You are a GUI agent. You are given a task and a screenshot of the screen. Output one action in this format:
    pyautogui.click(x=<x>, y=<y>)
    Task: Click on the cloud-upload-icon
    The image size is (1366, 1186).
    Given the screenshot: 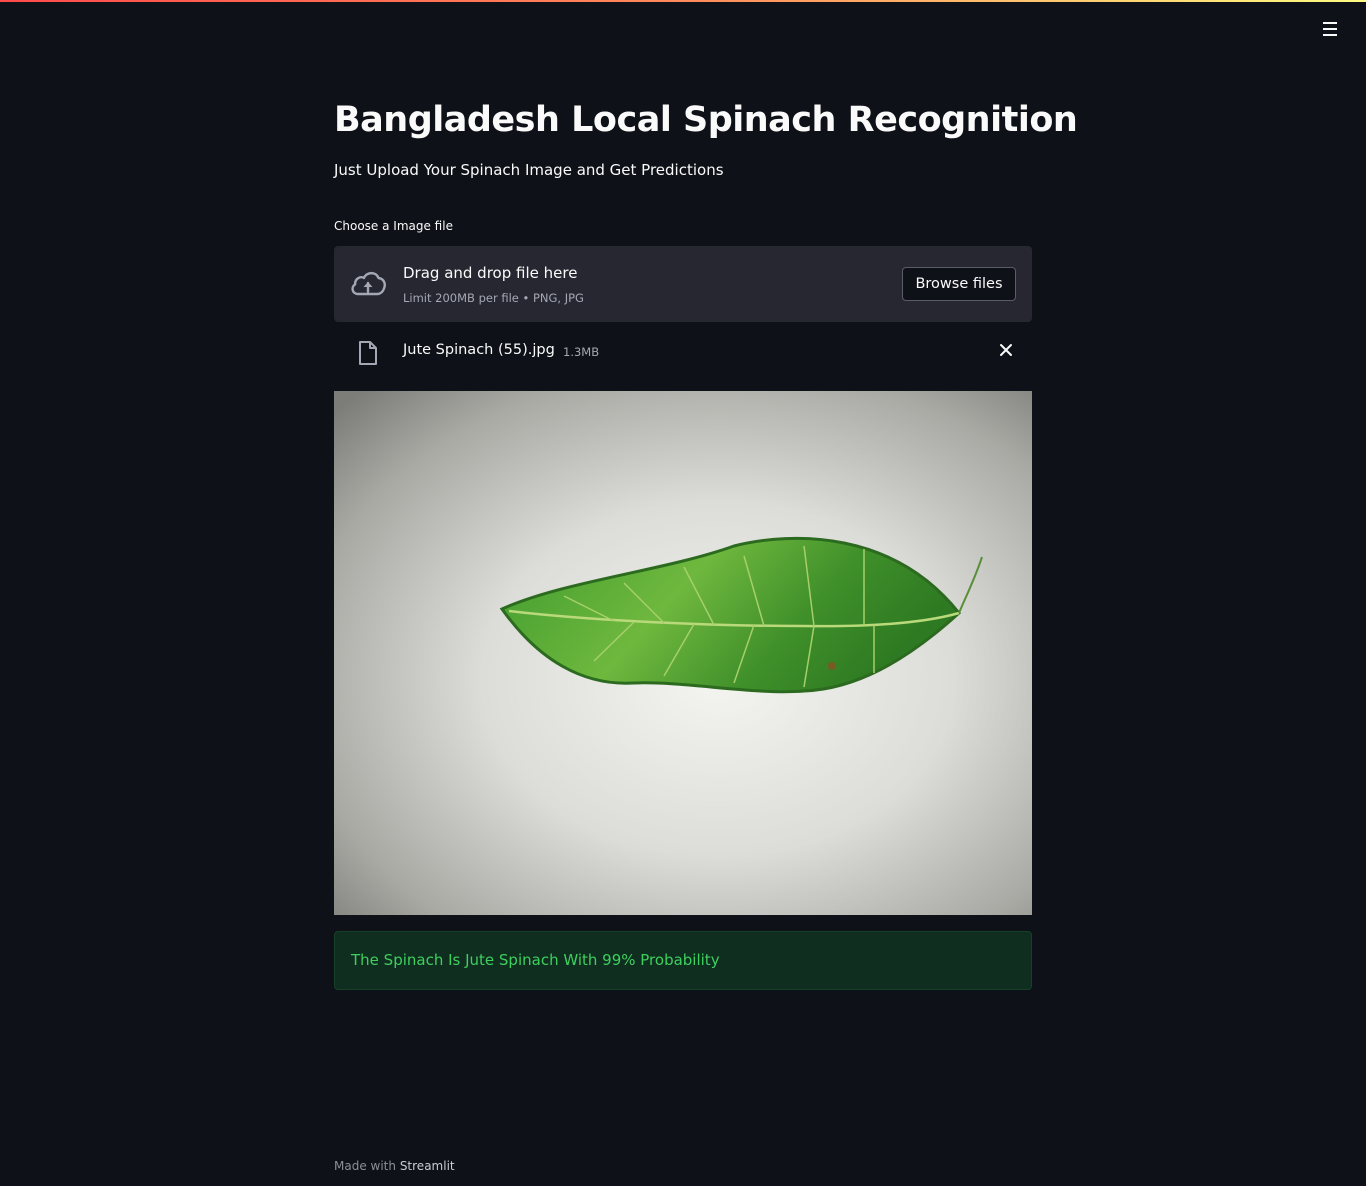 What is the action you would take?
    pyautogui.click(x=368, y=283)
    